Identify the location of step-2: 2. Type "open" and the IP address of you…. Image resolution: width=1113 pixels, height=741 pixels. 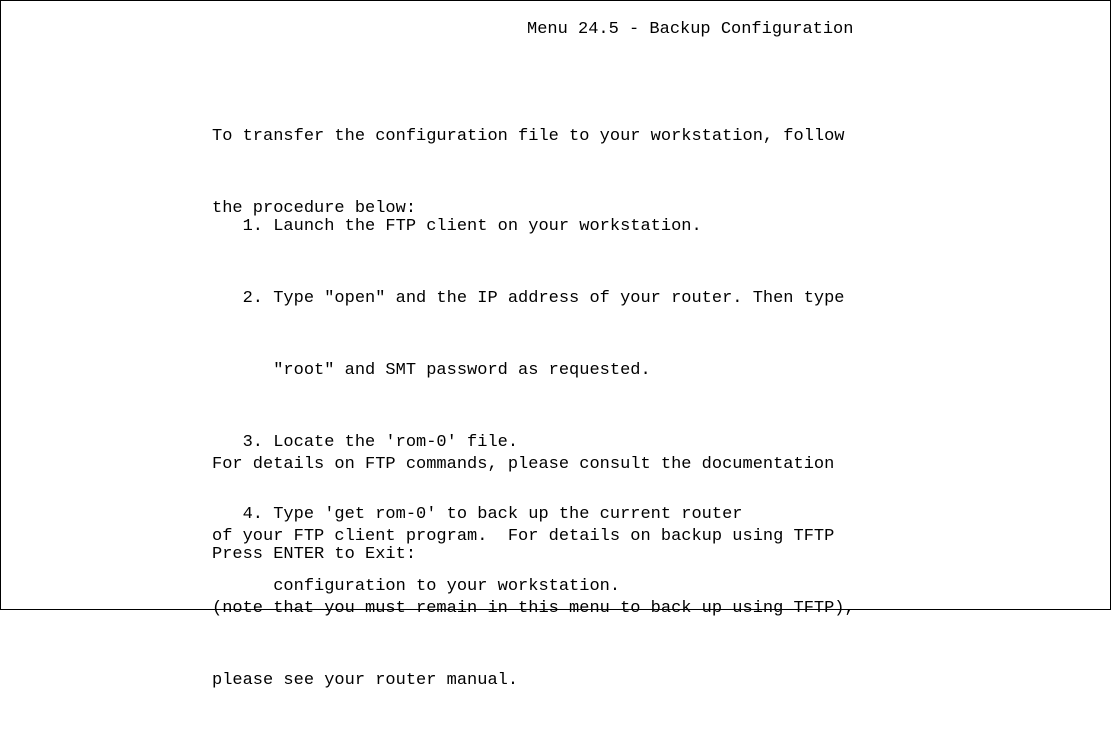
(528, 298).